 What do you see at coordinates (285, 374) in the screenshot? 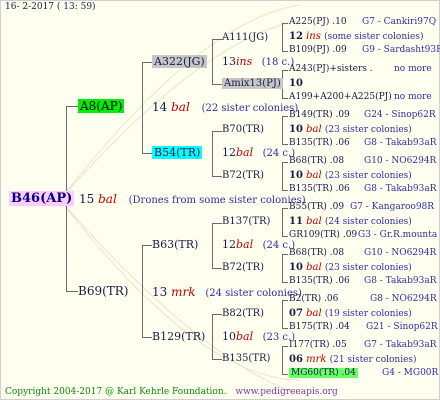
I see `g5-bracket-8-bot` at bounding box center [285, 374].